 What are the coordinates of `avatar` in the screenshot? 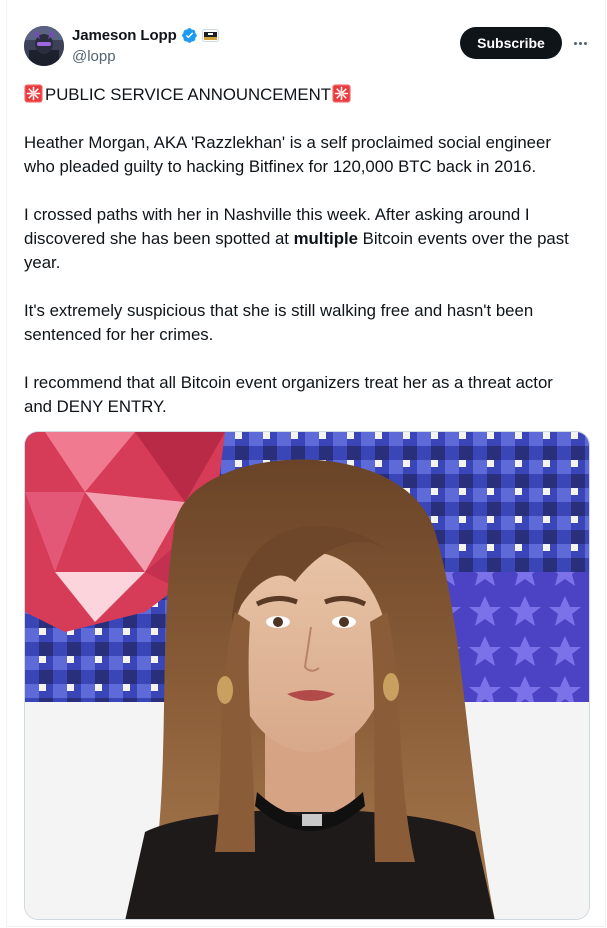 It's located at (44, 46).